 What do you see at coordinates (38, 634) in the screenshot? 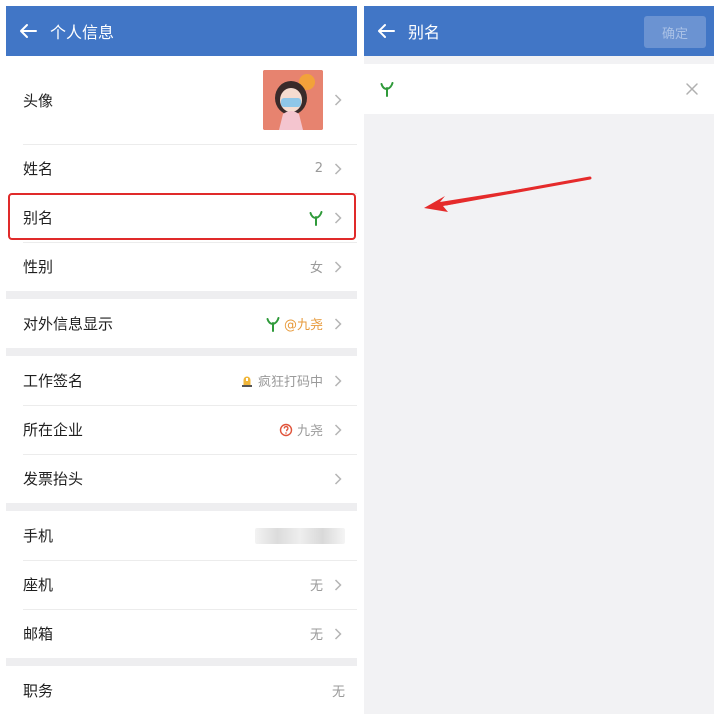
I see `row-label: 邮箱` at bounding box center [38, 634].